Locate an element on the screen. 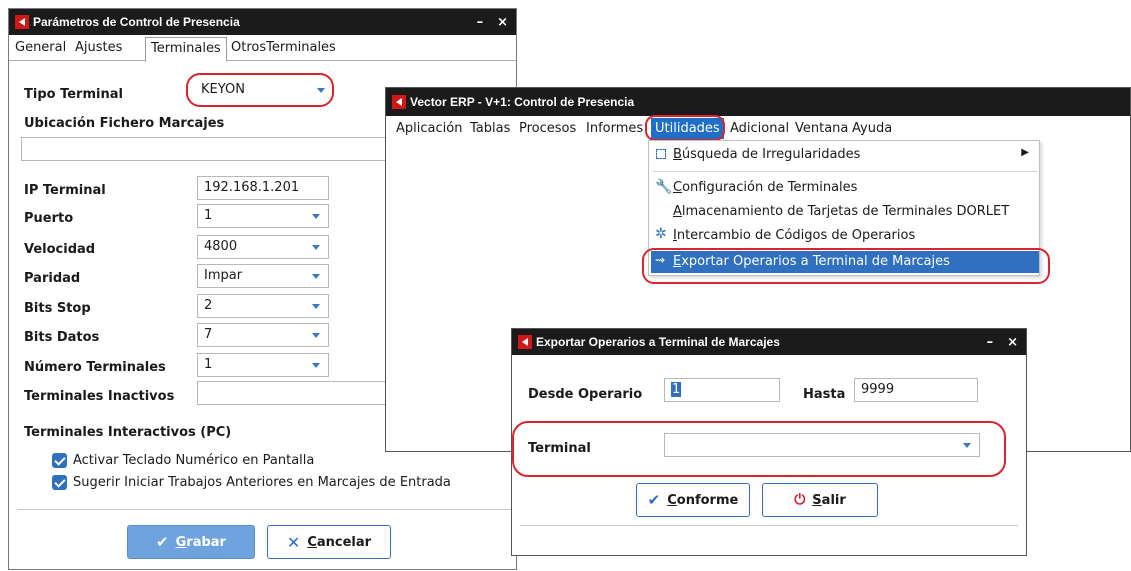 This screenshot has height=571, width=1131. params-title: Parámetros de Control de Presencia is located at coordinates (136, 22).